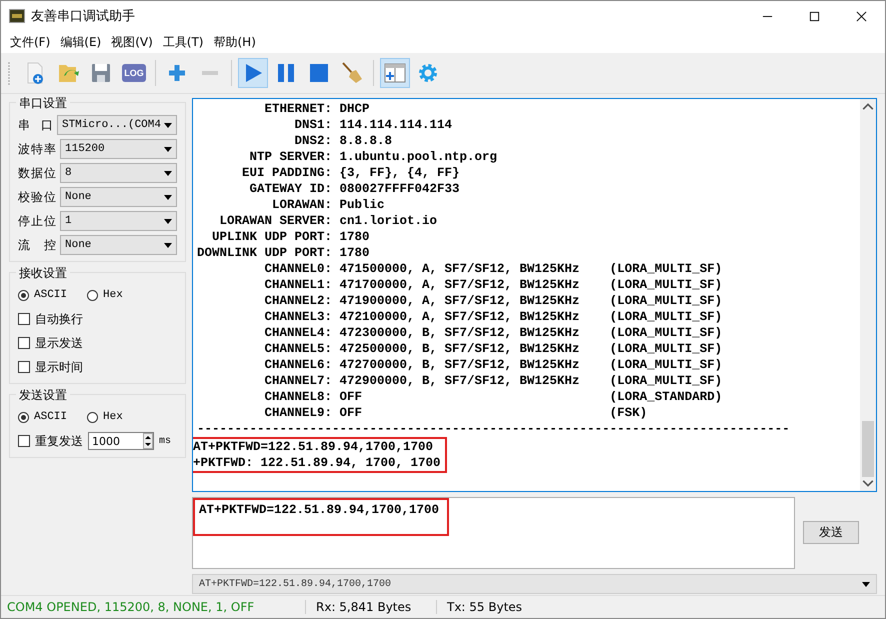 This screenshot has width=886, height=619. What do you see at coordinates (83, 16) in the screenshot?
I see `window-title: 友善串口调试助手` at bounding box center [83, 16].